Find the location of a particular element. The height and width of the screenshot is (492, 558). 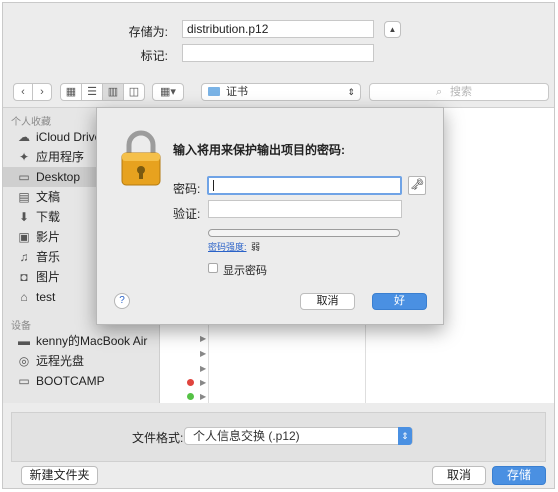

help-icon: ? is located at coordinates (122, 300).